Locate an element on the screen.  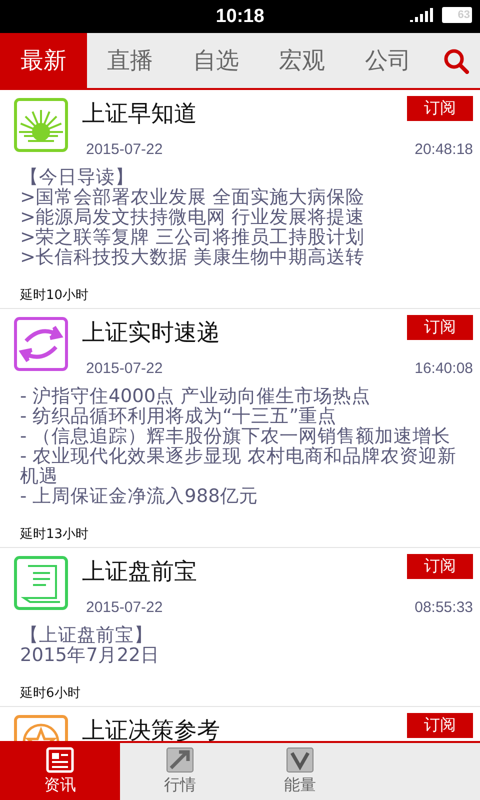
feed-time: 08:55:33 is located at coordinates (443, 607).